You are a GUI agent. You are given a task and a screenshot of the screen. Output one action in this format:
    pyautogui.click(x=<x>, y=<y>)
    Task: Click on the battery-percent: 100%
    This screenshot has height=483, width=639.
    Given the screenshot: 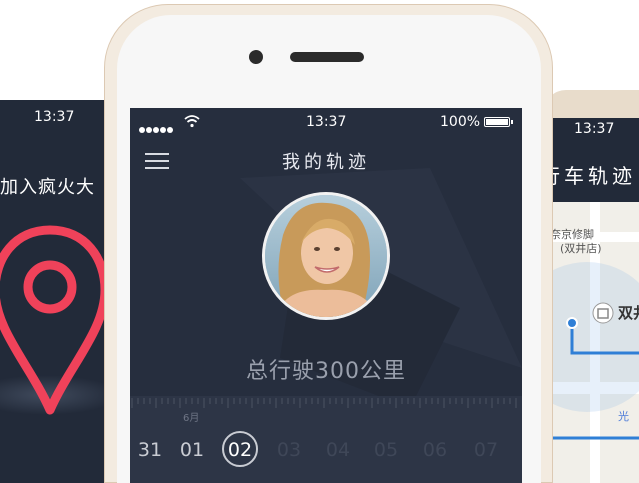 What is the action you would take?
    pyautogui.click(x=460, y=122)
    